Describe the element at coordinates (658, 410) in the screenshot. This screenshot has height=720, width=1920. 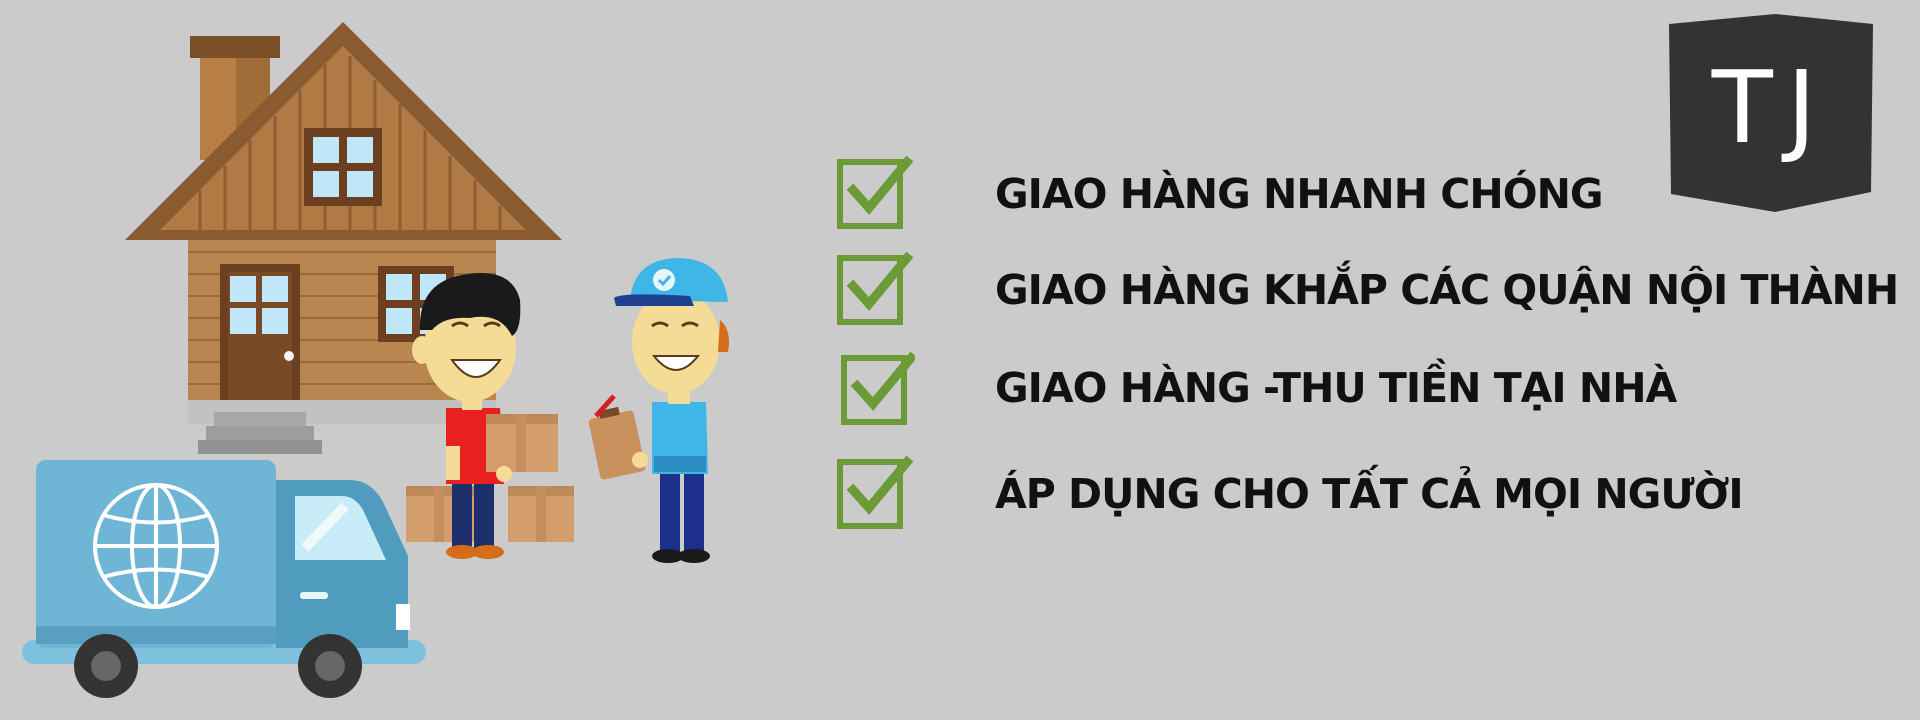
I see `courier-icon` at that location.